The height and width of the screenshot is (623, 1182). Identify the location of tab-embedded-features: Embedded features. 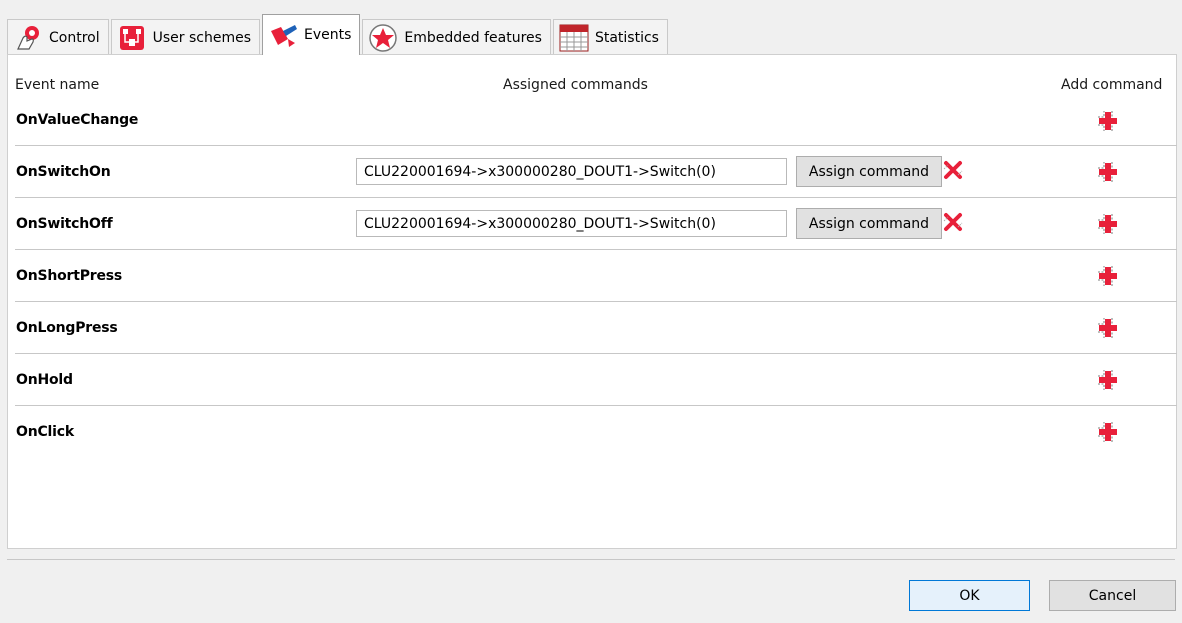
(456, 37).